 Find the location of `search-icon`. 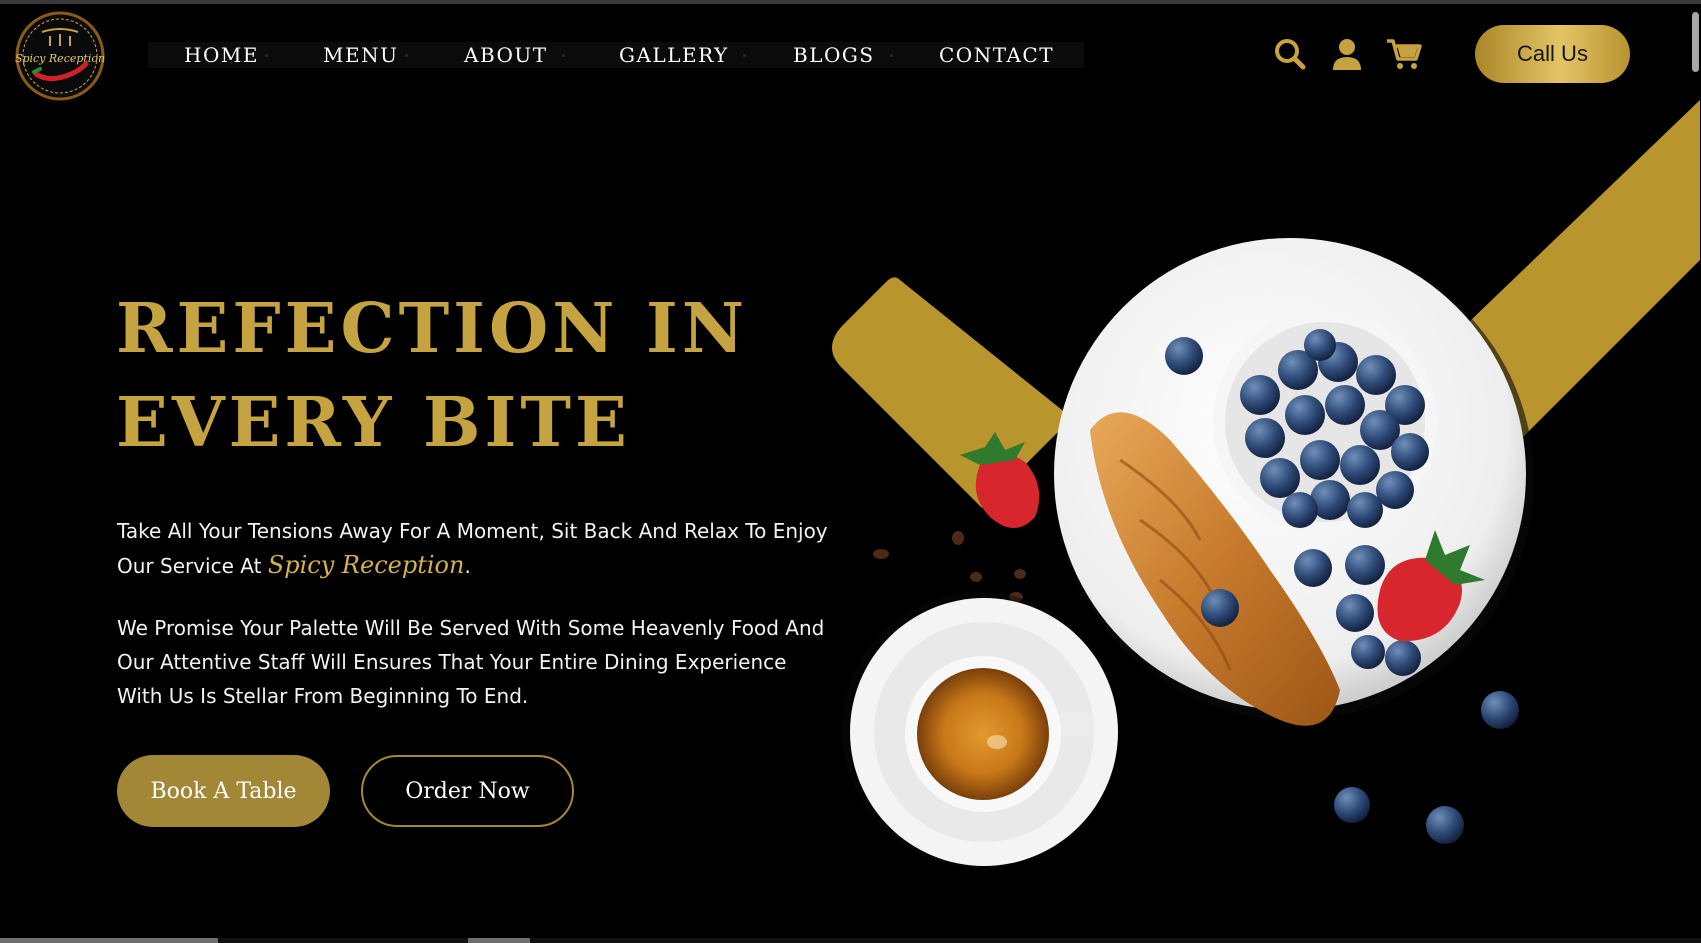

search-icon is located at coordinates (1290, 54).